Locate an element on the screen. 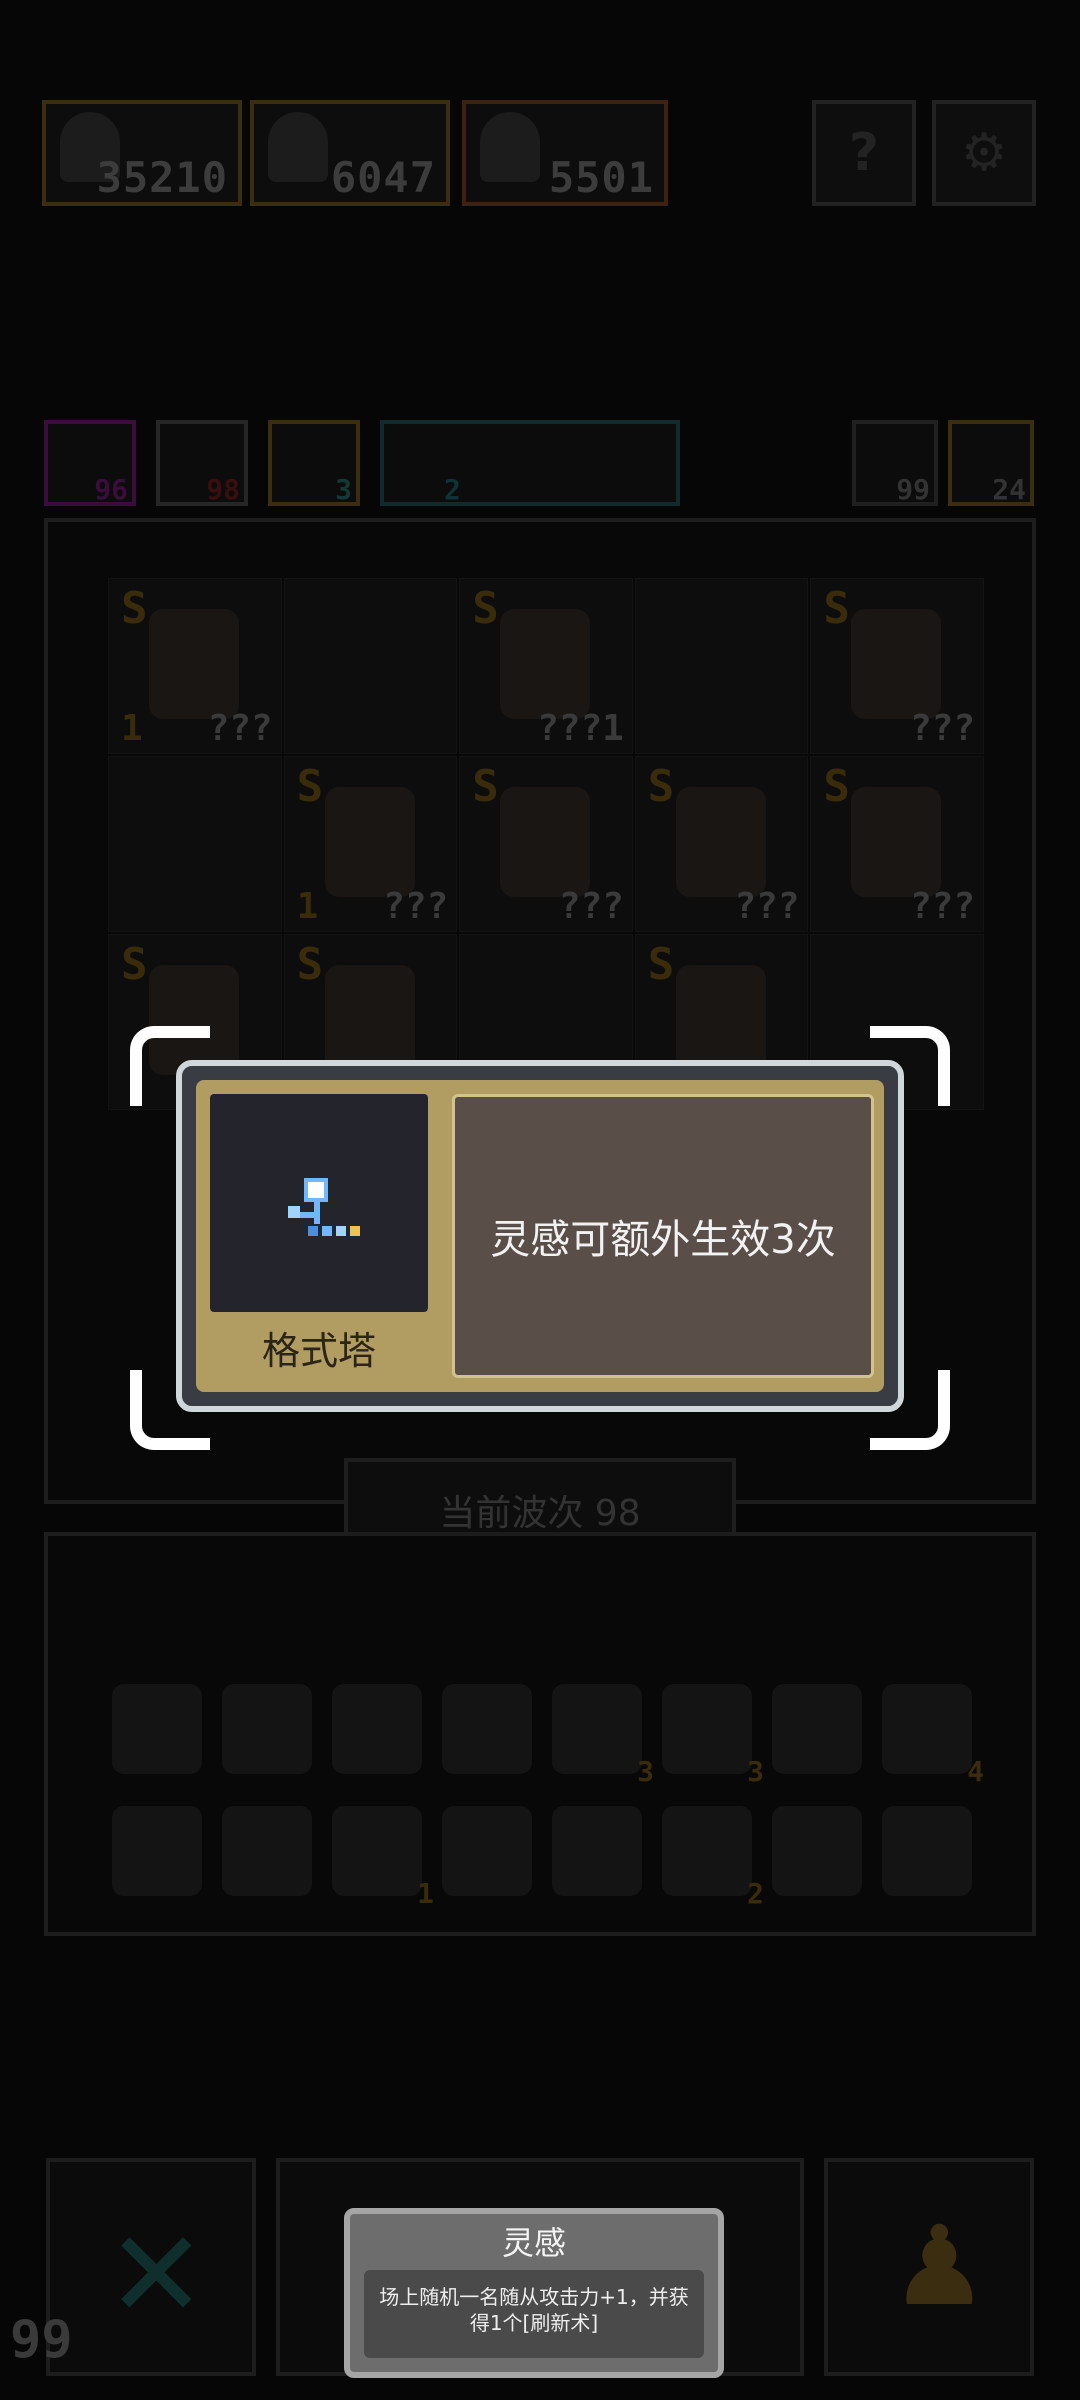 This screenshot has width=1080, height=2400. frame-icon is located at coordinates (597, 1851).